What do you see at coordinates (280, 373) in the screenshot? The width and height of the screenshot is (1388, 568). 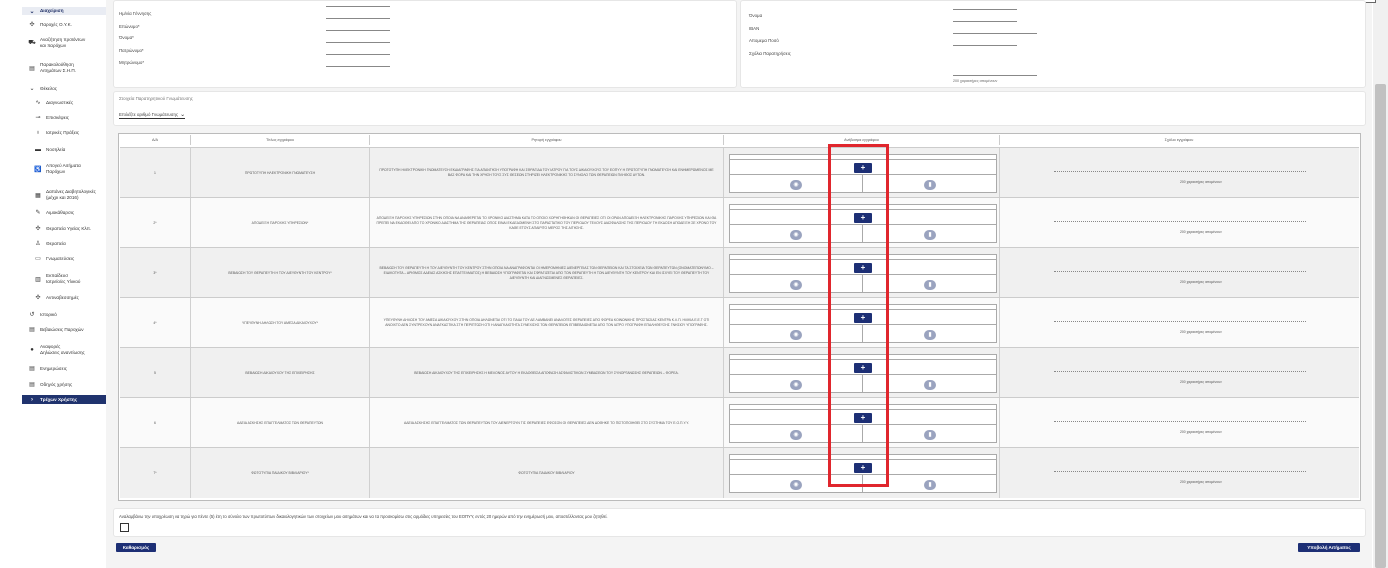 I see `row-title: ΒΕΒΑΙΩΣΗ ΔΙΚΑΙΟΥΧΟΥ ΤΗΣ ΕΠΙΧΕΙΡΗΣΗΣ` at bounding box center [280, 373].